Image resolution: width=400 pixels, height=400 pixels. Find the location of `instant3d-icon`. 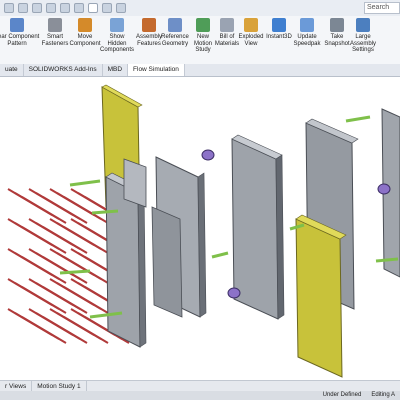

instant3d-icon is located at coordinates (279, 25).